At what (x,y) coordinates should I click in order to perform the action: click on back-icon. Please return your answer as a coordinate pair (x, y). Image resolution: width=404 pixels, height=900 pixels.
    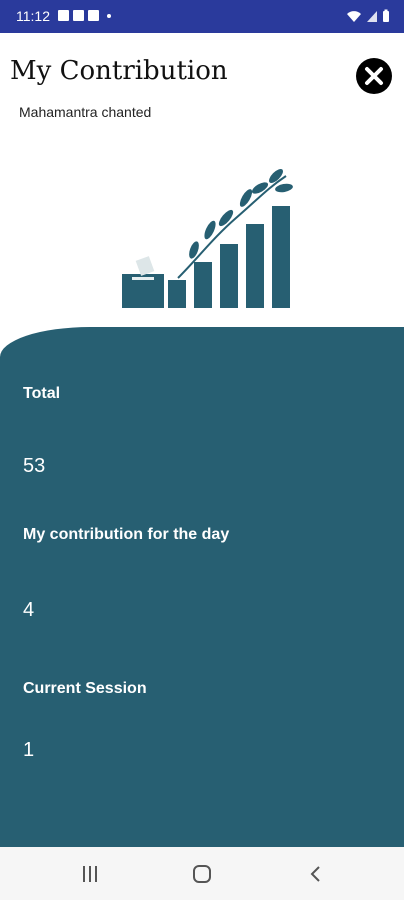
    Looking at the image, I should click on (316, 874).